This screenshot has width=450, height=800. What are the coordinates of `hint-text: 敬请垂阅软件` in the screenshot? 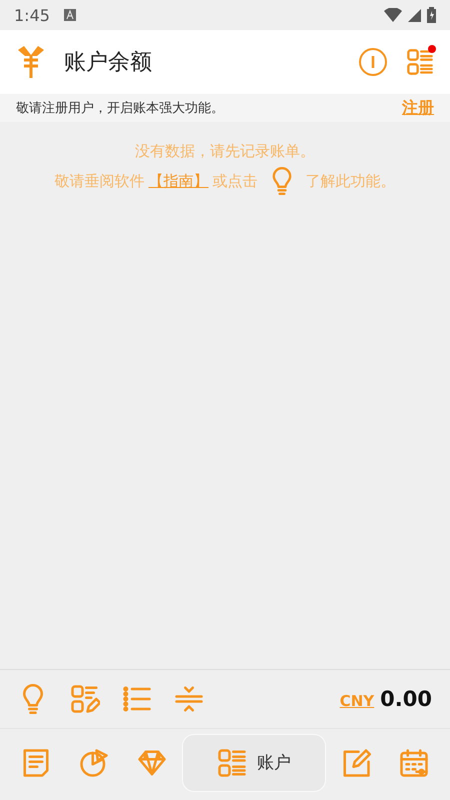 It's located at (99, 181).